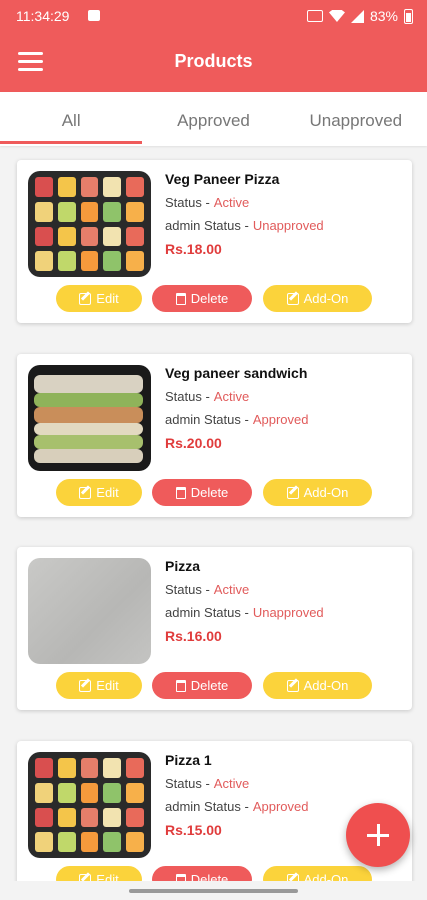  What do you see at coordinates (188, 760) in the screenshot?
I see `product-name: Pizza 1` at bounding box center [188, 760].